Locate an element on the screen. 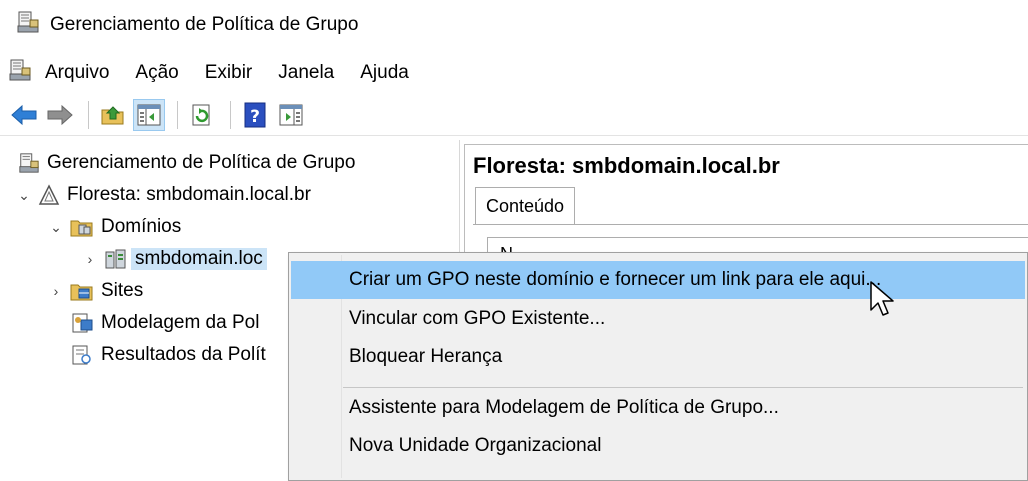 This screenshot has width=1028, height=481. menu-acao: Ação is located at coordinates (156, 73).